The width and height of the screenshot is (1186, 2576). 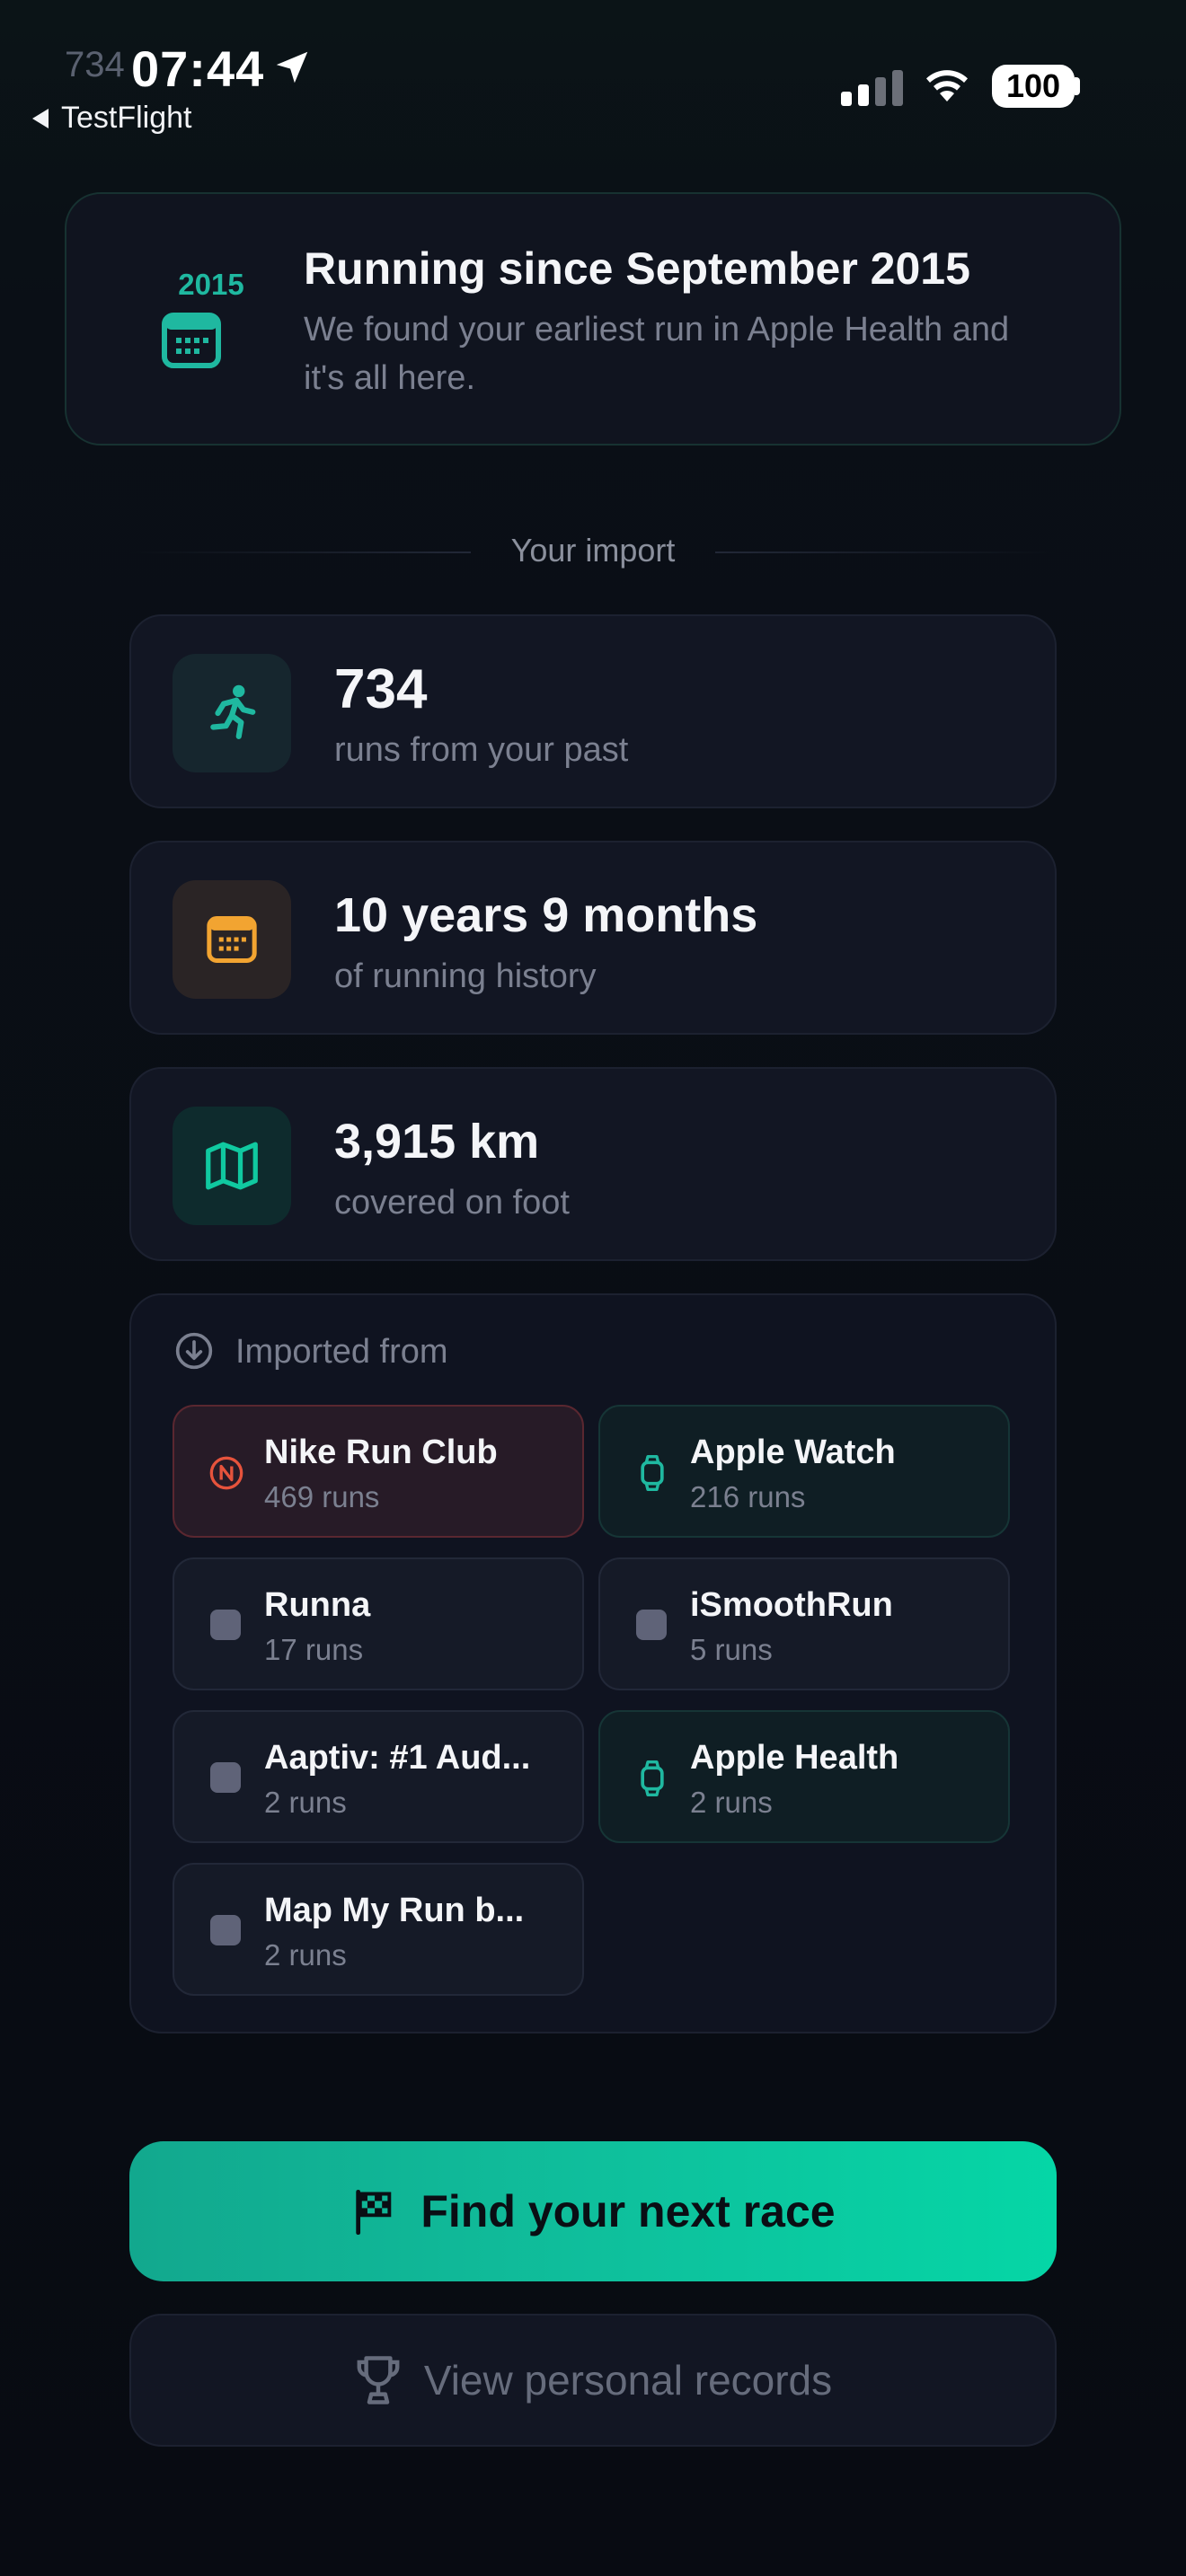 What do you see at coordinates (1077, 86) in the screenshot?
I see `battery-nub` at bounding box center [1077, 86].